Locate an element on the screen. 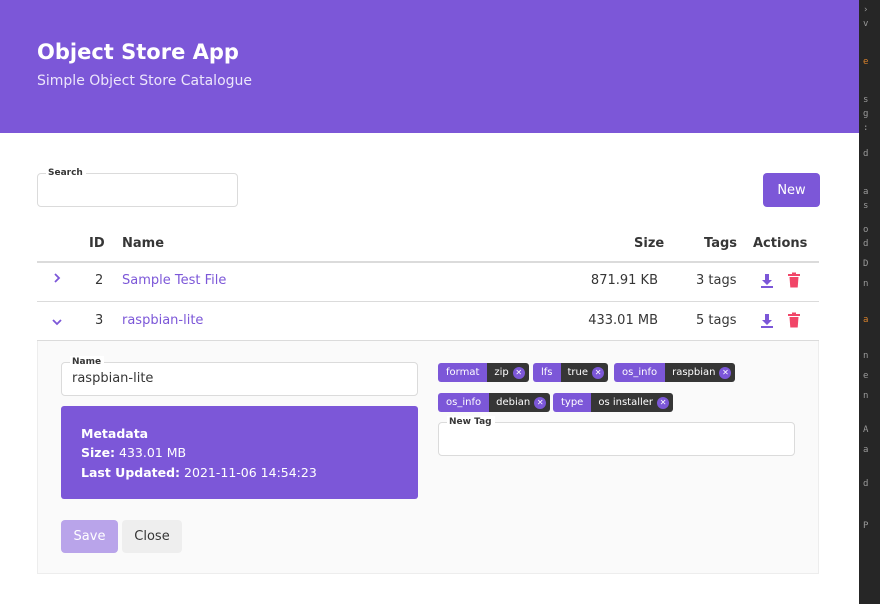 The height and width of the screenshot is (604, 880). tag-chip: os_info raspbian ✕ is located at coordinates (675, 372).